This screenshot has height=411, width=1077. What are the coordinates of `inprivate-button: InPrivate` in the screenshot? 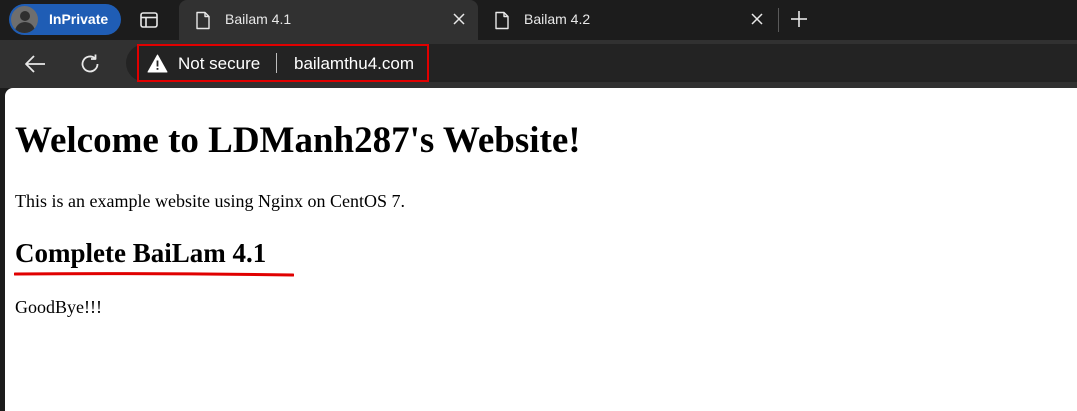 It's located at (65, 19).